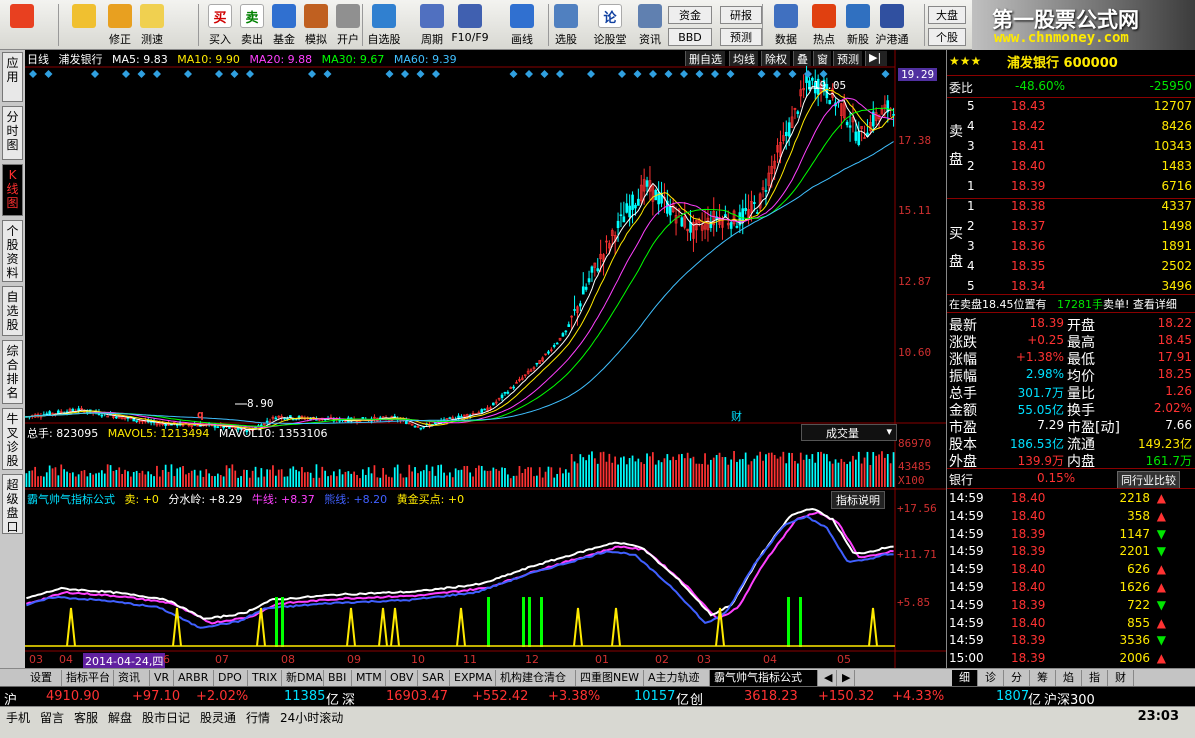  Describe the element at coordinates (12, 311) in the screenshot. I see `left-tab-4: 自选股` at that location.